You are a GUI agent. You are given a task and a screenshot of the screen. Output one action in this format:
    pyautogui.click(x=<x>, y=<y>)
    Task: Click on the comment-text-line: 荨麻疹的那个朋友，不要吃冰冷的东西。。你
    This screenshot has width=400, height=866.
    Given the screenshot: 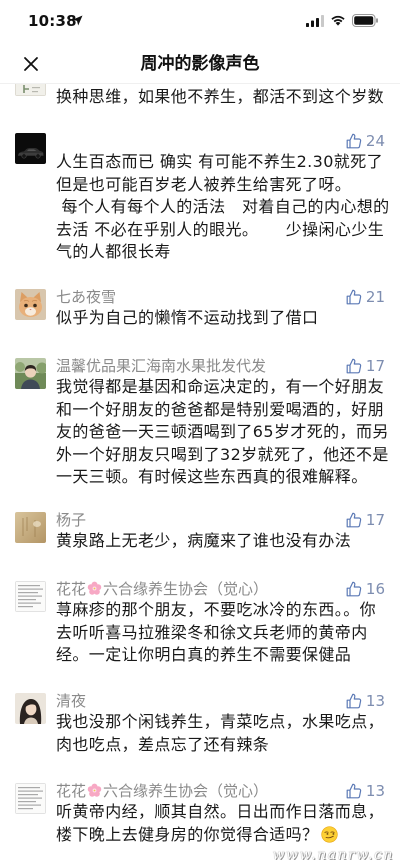 What is the action you would take?
    pyautogui.click(x=216, y=609)
    